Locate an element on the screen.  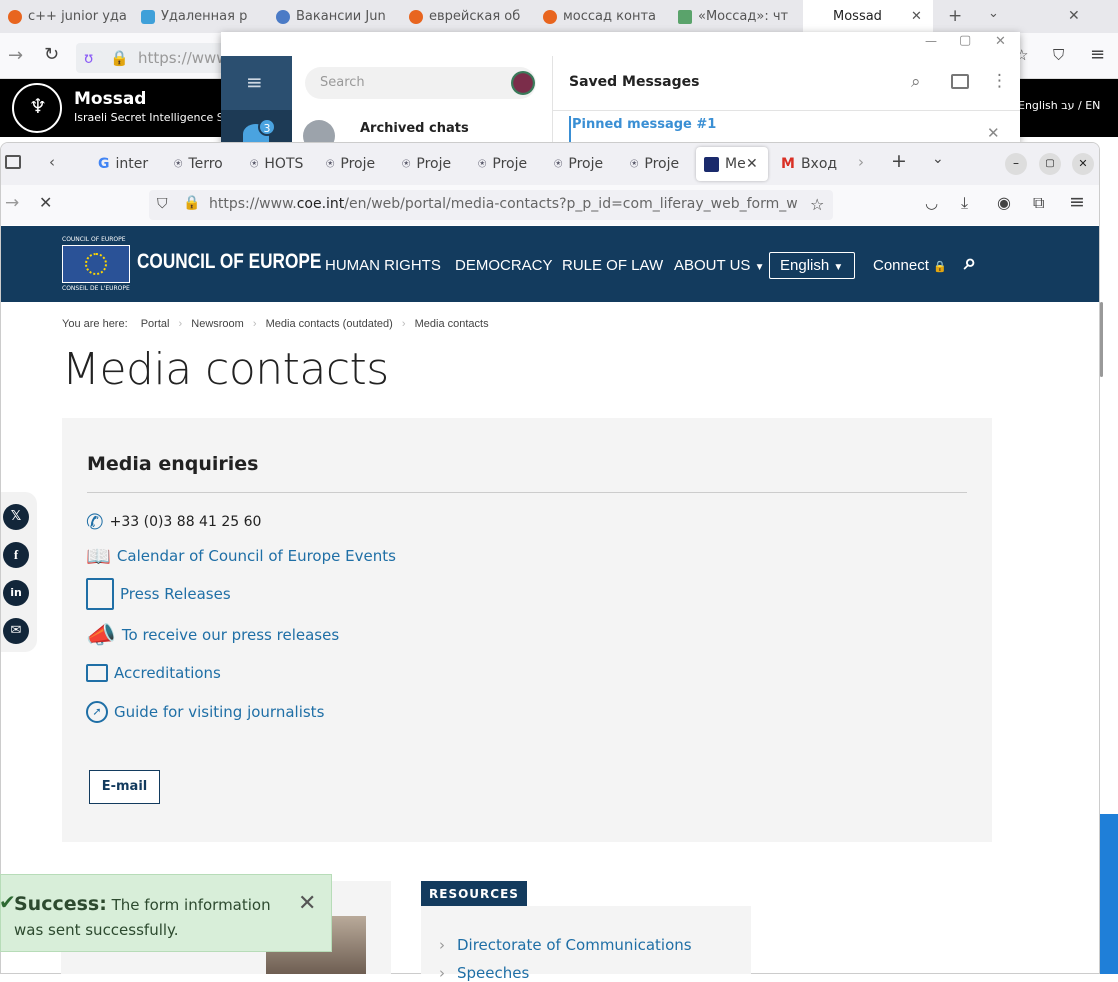
pinned-message-label: Pinned message #1 is located at coordinates (644, 124).